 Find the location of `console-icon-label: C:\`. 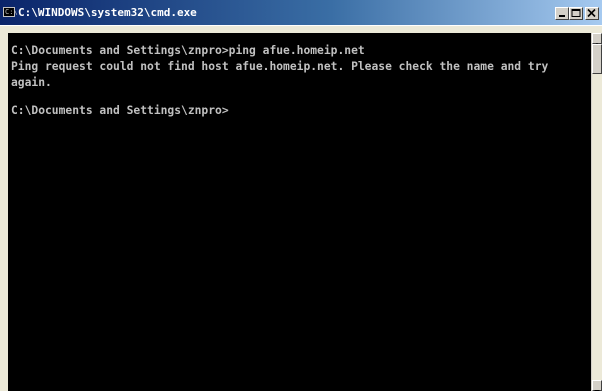

console-icon-label: C:\ is located at coordinates (11, 12).